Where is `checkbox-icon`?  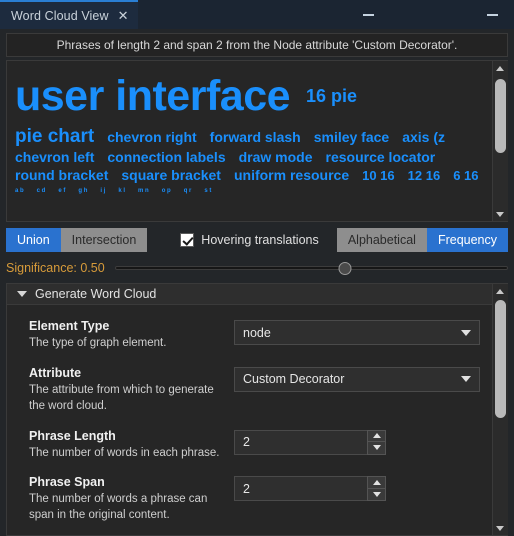 checkbox-icon is located at coordinates (187, 240).